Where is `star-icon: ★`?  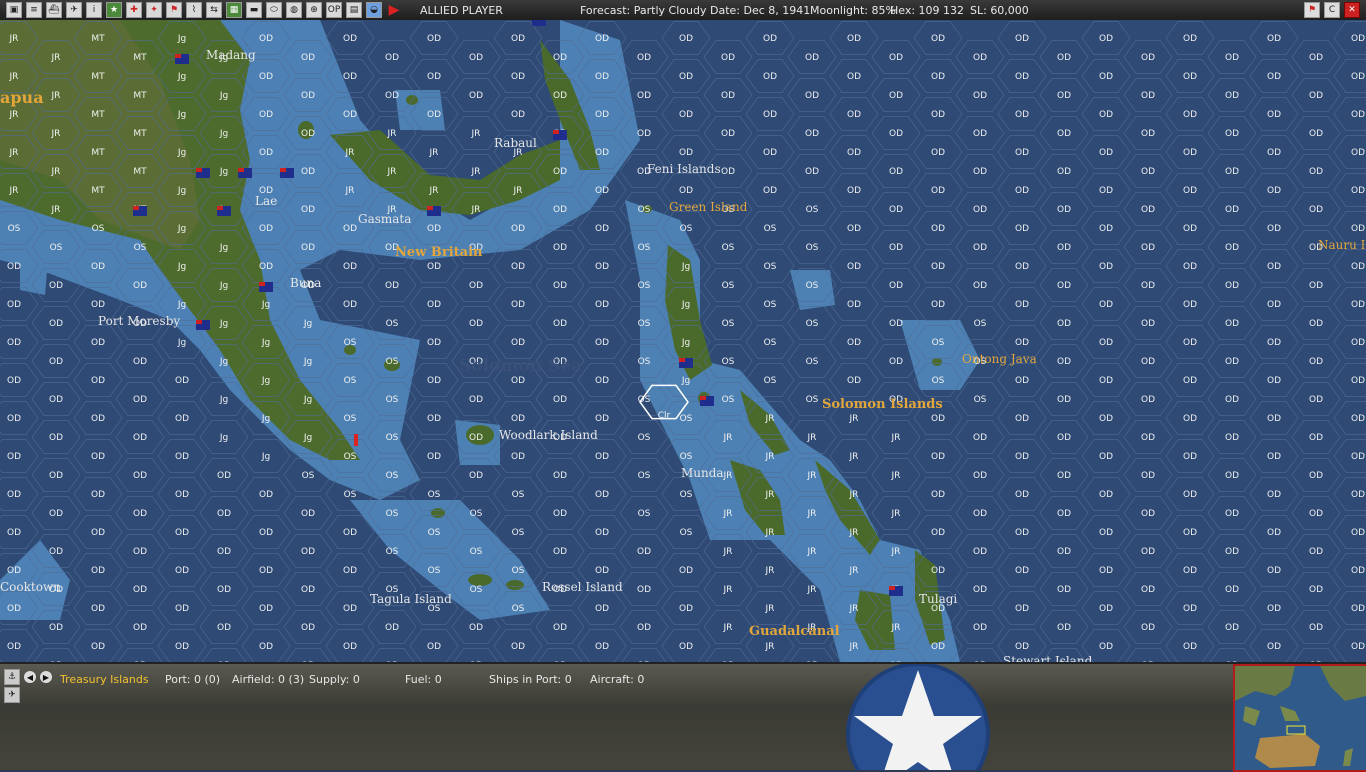 star-icon: ★ is located at coordinates (114, 10).